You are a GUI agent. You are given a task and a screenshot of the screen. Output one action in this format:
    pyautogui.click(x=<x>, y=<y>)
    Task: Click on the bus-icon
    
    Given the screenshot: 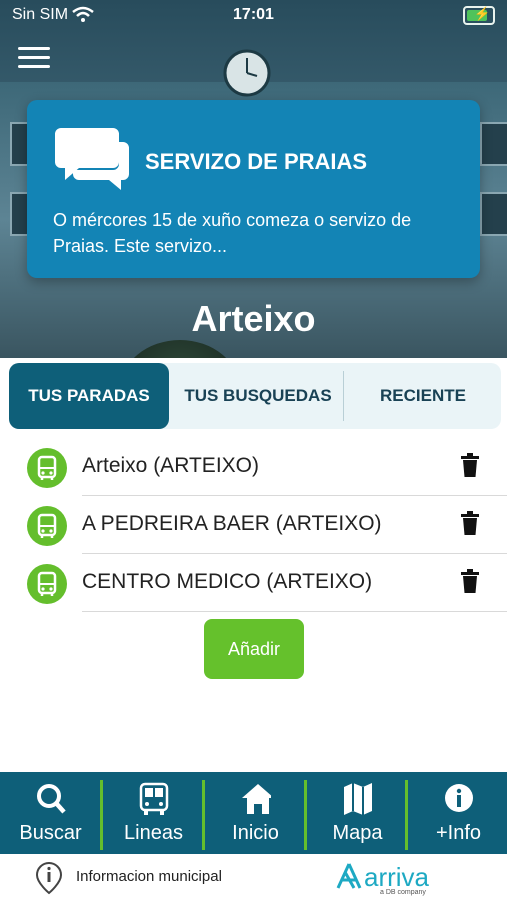 What is the action you would take?
    pyautogui.click(x=154, y=798)
    